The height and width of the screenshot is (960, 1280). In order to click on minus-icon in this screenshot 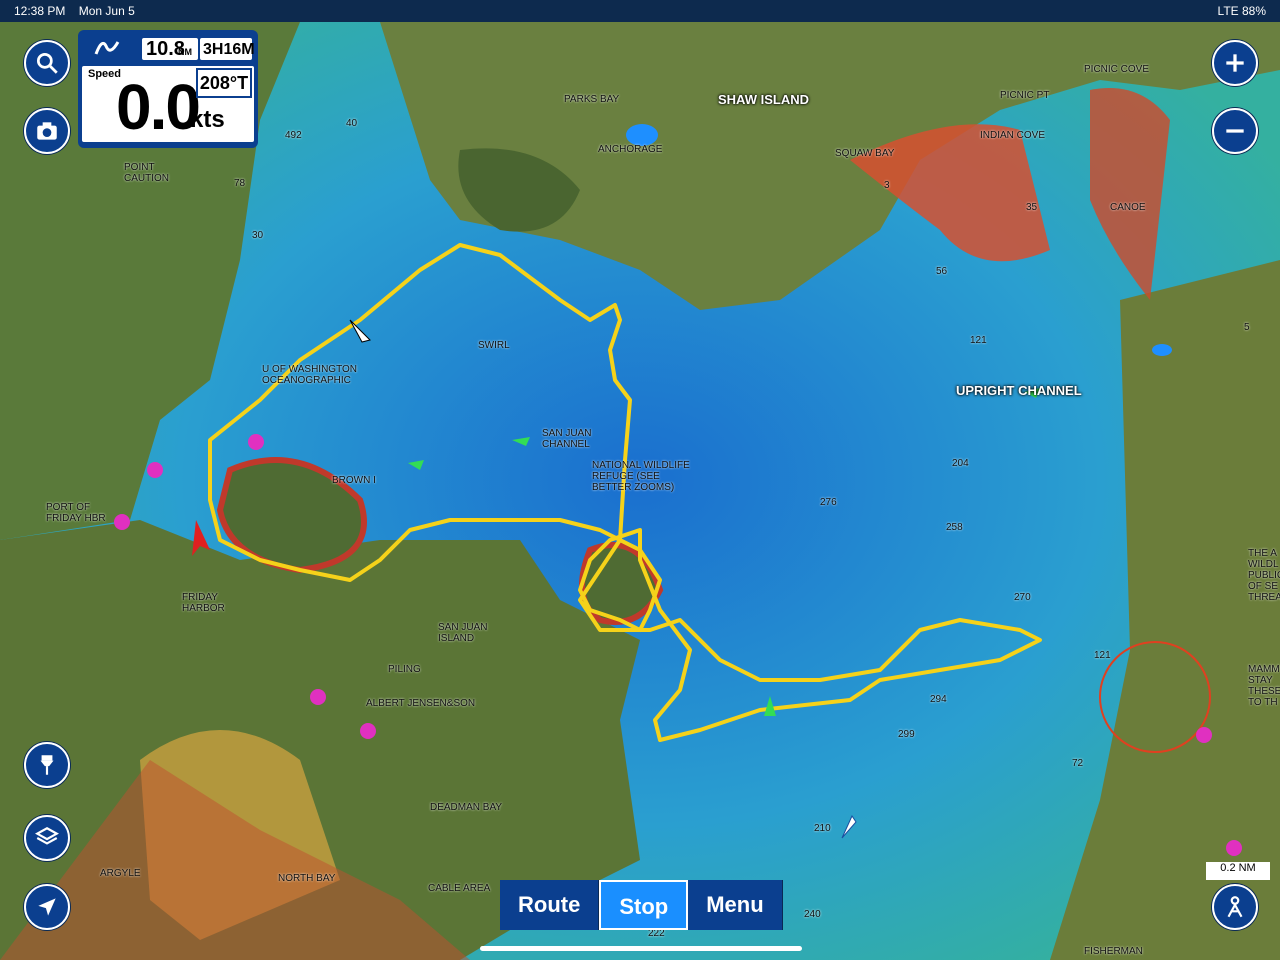, I will do `click(1235, 131)`.